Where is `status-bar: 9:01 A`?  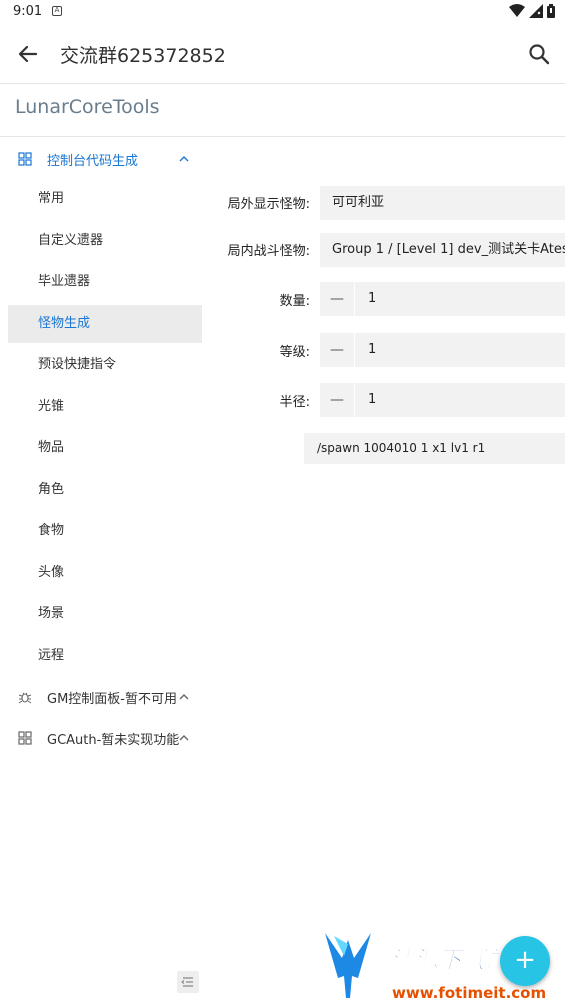
status-bar: 9:01 A is located at coordinates (282, 12).